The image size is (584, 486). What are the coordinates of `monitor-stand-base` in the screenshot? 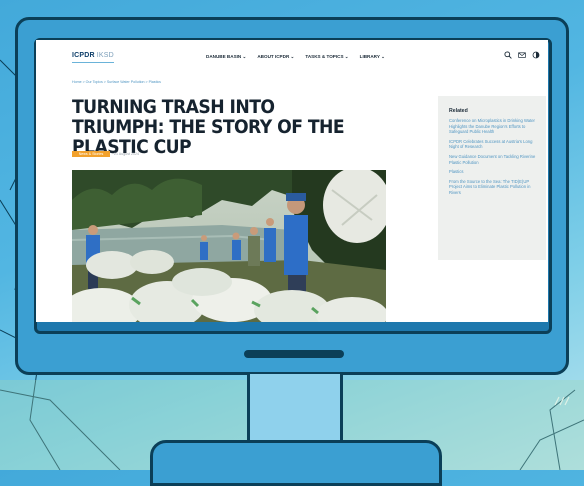 It's located at (296, 463).